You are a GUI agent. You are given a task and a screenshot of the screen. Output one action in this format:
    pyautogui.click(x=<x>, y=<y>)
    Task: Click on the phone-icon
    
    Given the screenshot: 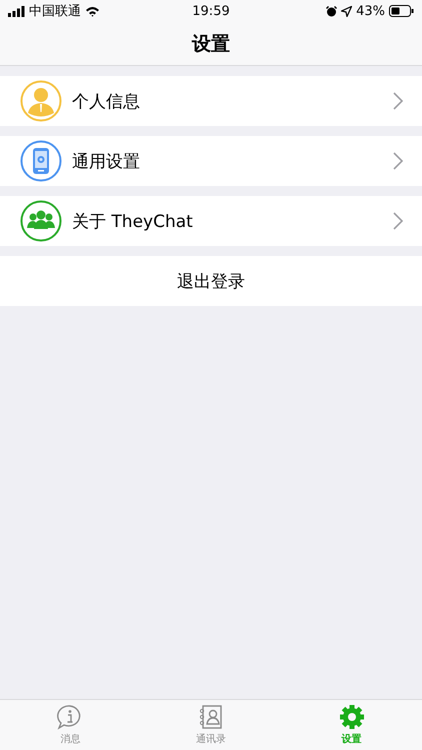 What is the action you would take?
    pyautogui.click(x=41, y=161)
    